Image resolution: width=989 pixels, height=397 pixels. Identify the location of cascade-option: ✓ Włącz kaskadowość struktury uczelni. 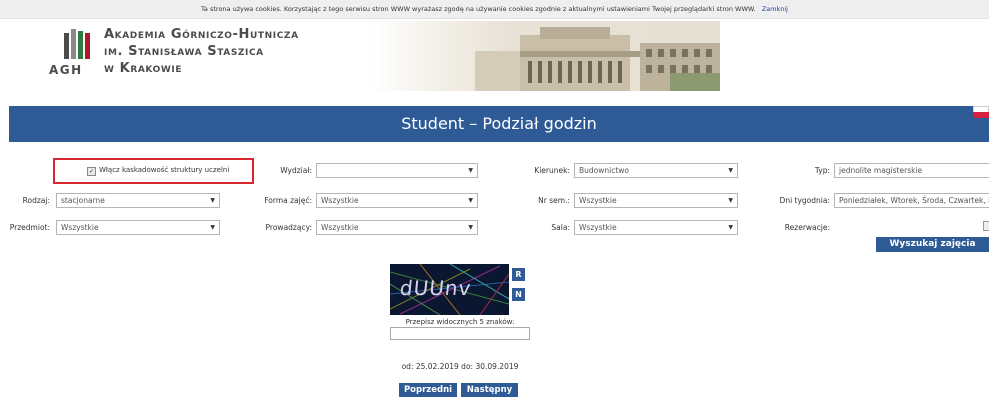
(158, 171).